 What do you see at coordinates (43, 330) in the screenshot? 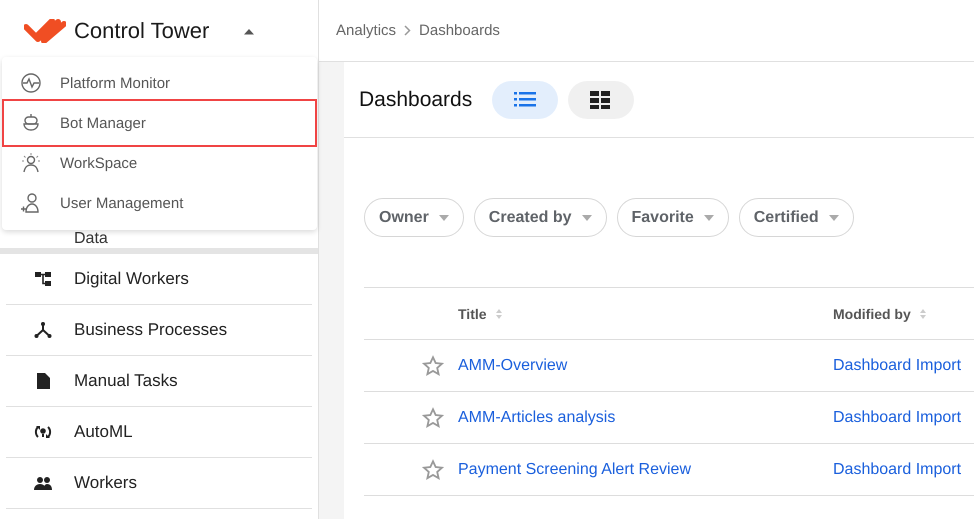
I see `flow-icon` at bounding box center [43, 330].